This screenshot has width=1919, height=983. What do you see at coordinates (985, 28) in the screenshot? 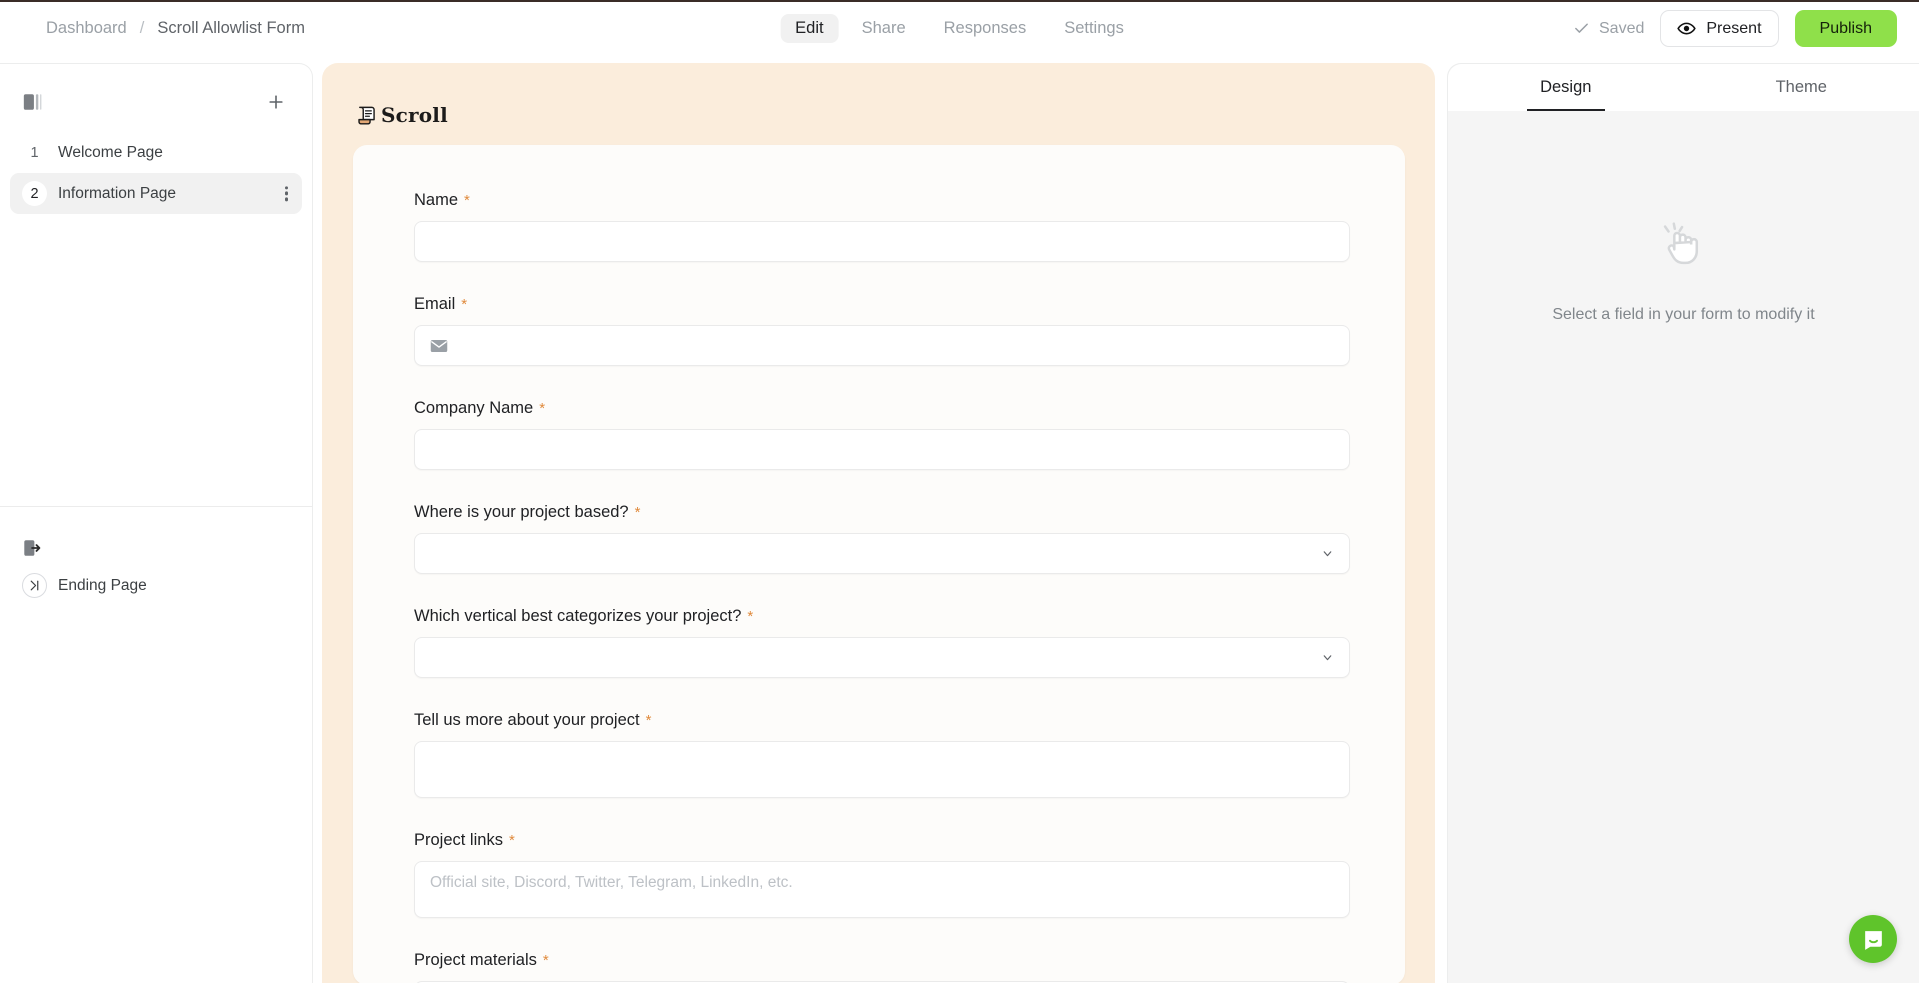
I see `tab-responses: Responses` at bounding box center [985, 28].